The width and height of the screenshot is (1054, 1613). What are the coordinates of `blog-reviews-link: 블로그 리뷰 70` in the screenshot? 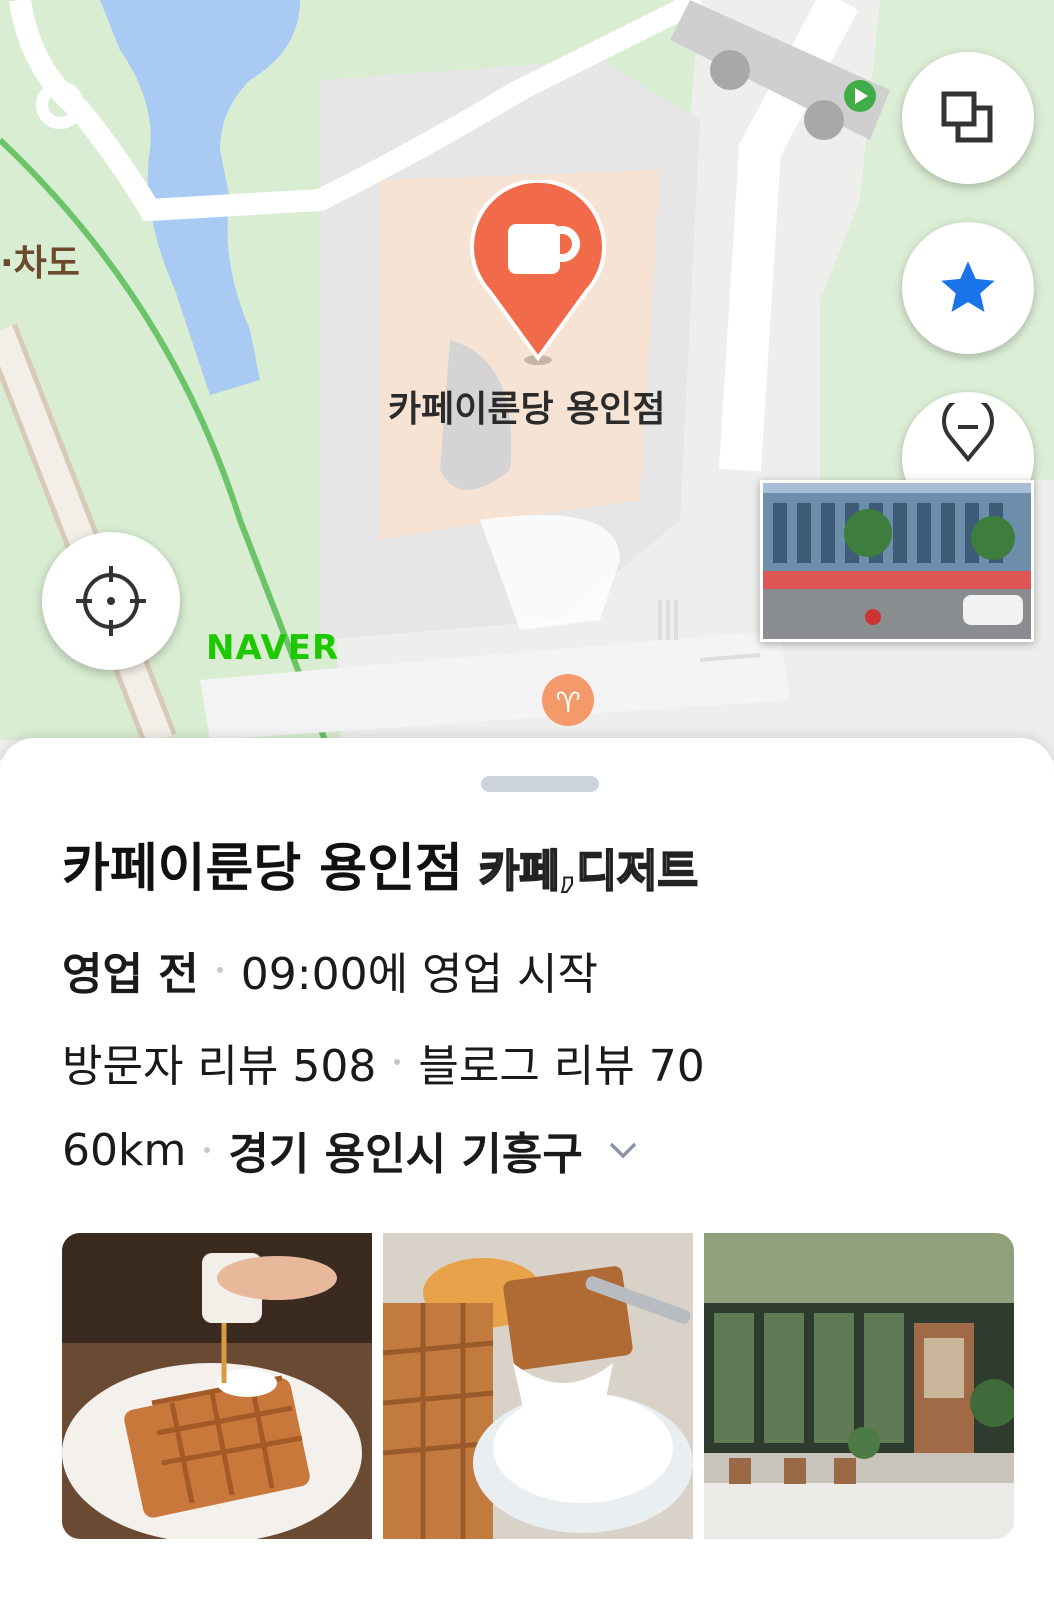 It's located at (561, 1062).